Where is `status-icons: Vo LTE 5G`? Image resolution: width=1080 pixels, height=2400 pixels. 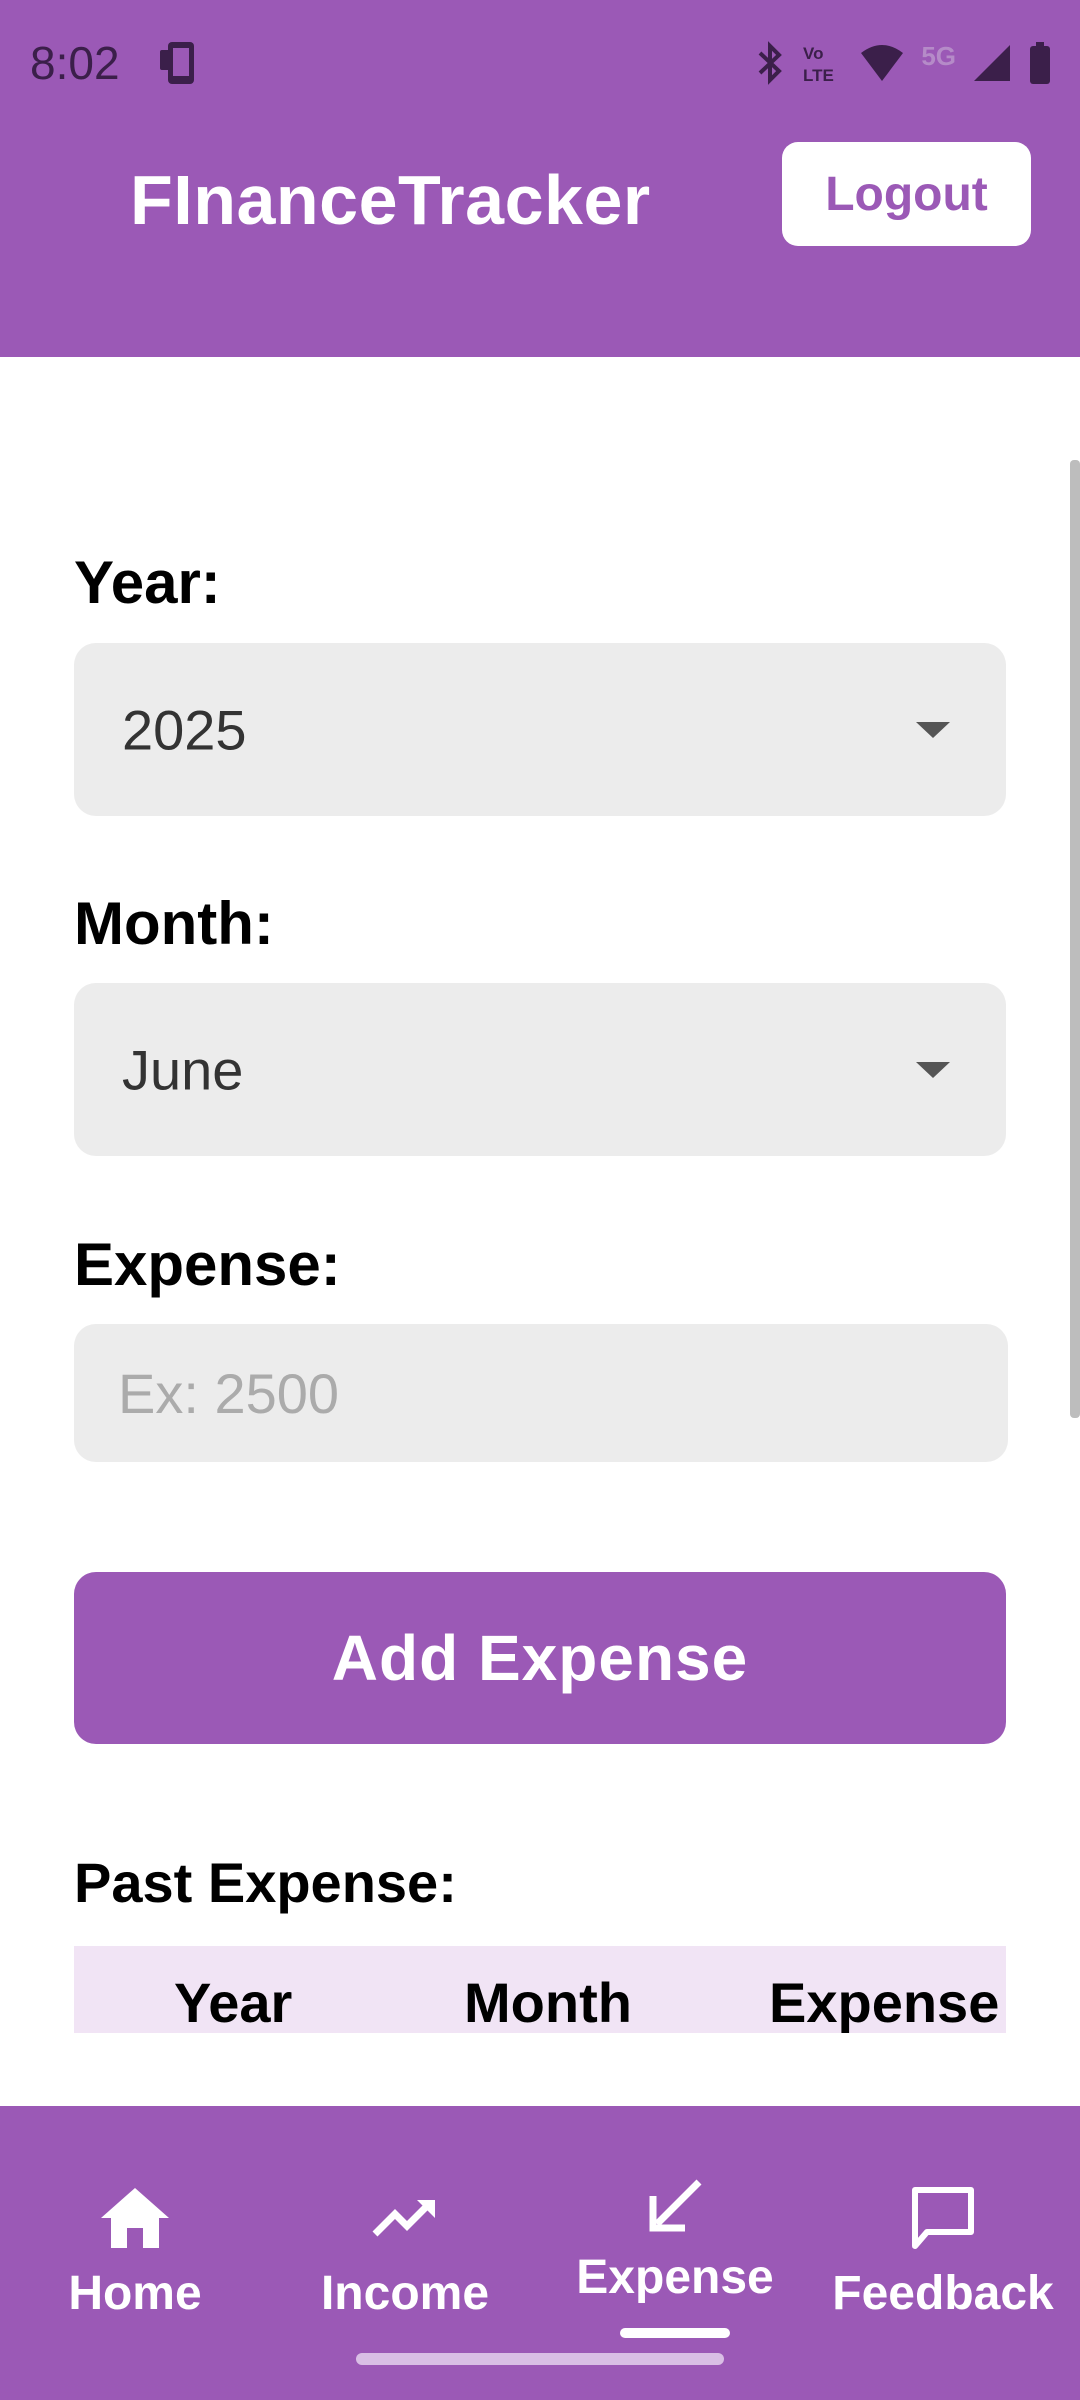 status-icons: Vo LTE 5G is located at coordinates (903, 63).